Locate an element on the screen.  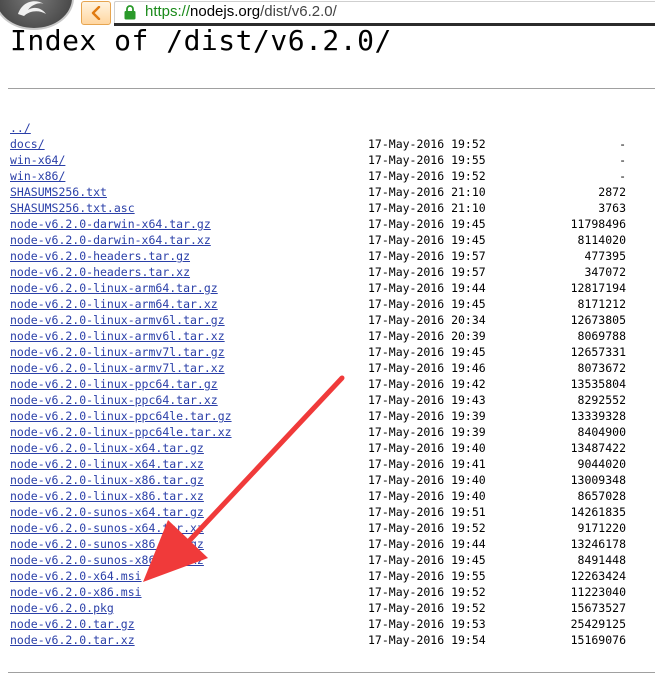
file-link: node-v6.2.0-linux-x86.tar.gz is located at coordinates (107, 480).